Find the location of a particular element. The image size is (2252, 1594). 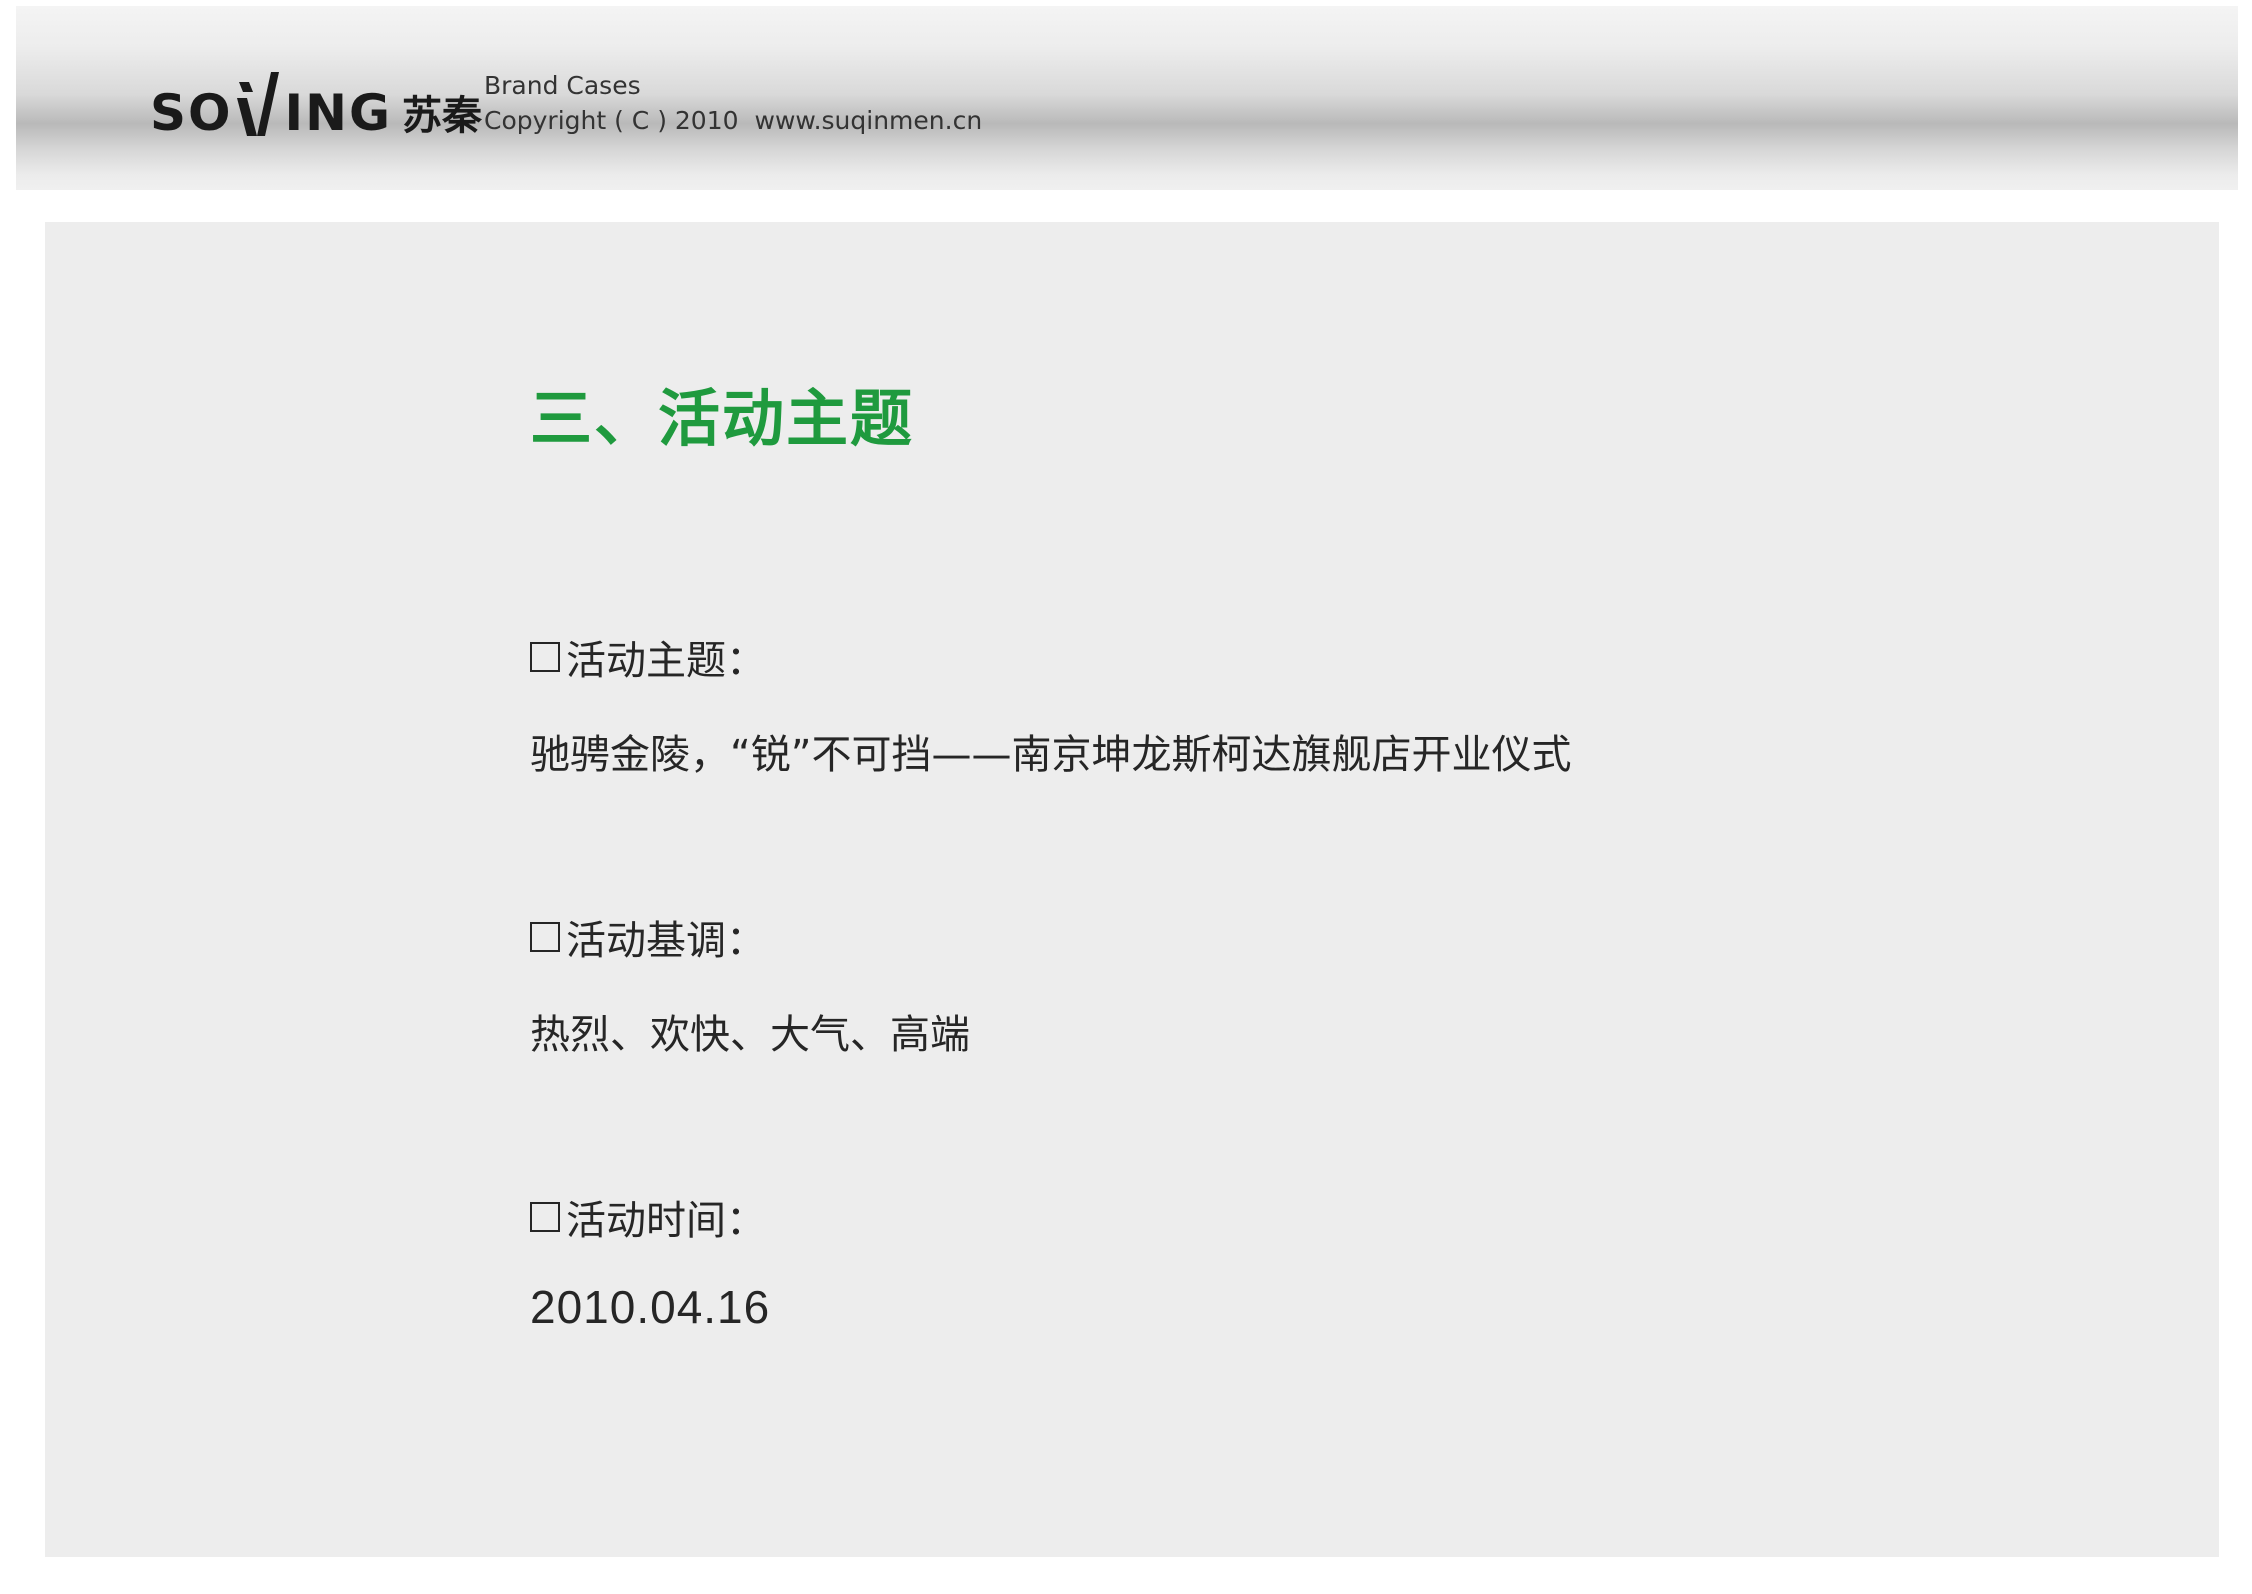

copyright-line: Copyright ( C ) 2010 www.suqinmen.cn is located at coordinates (733, 120).